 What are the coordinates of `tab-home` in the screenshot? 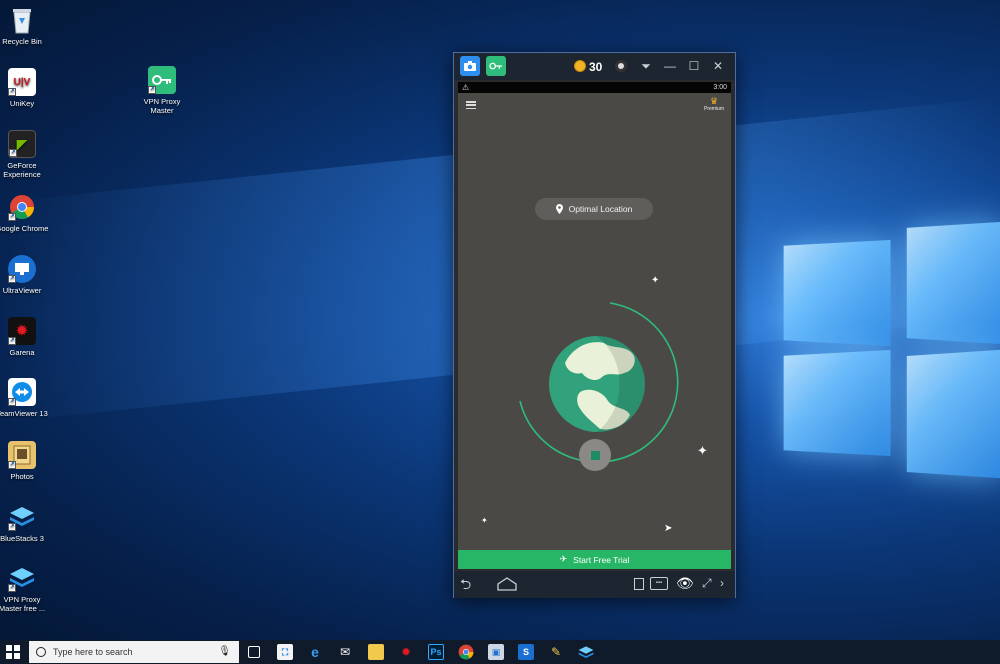 It's located at (470, 66).